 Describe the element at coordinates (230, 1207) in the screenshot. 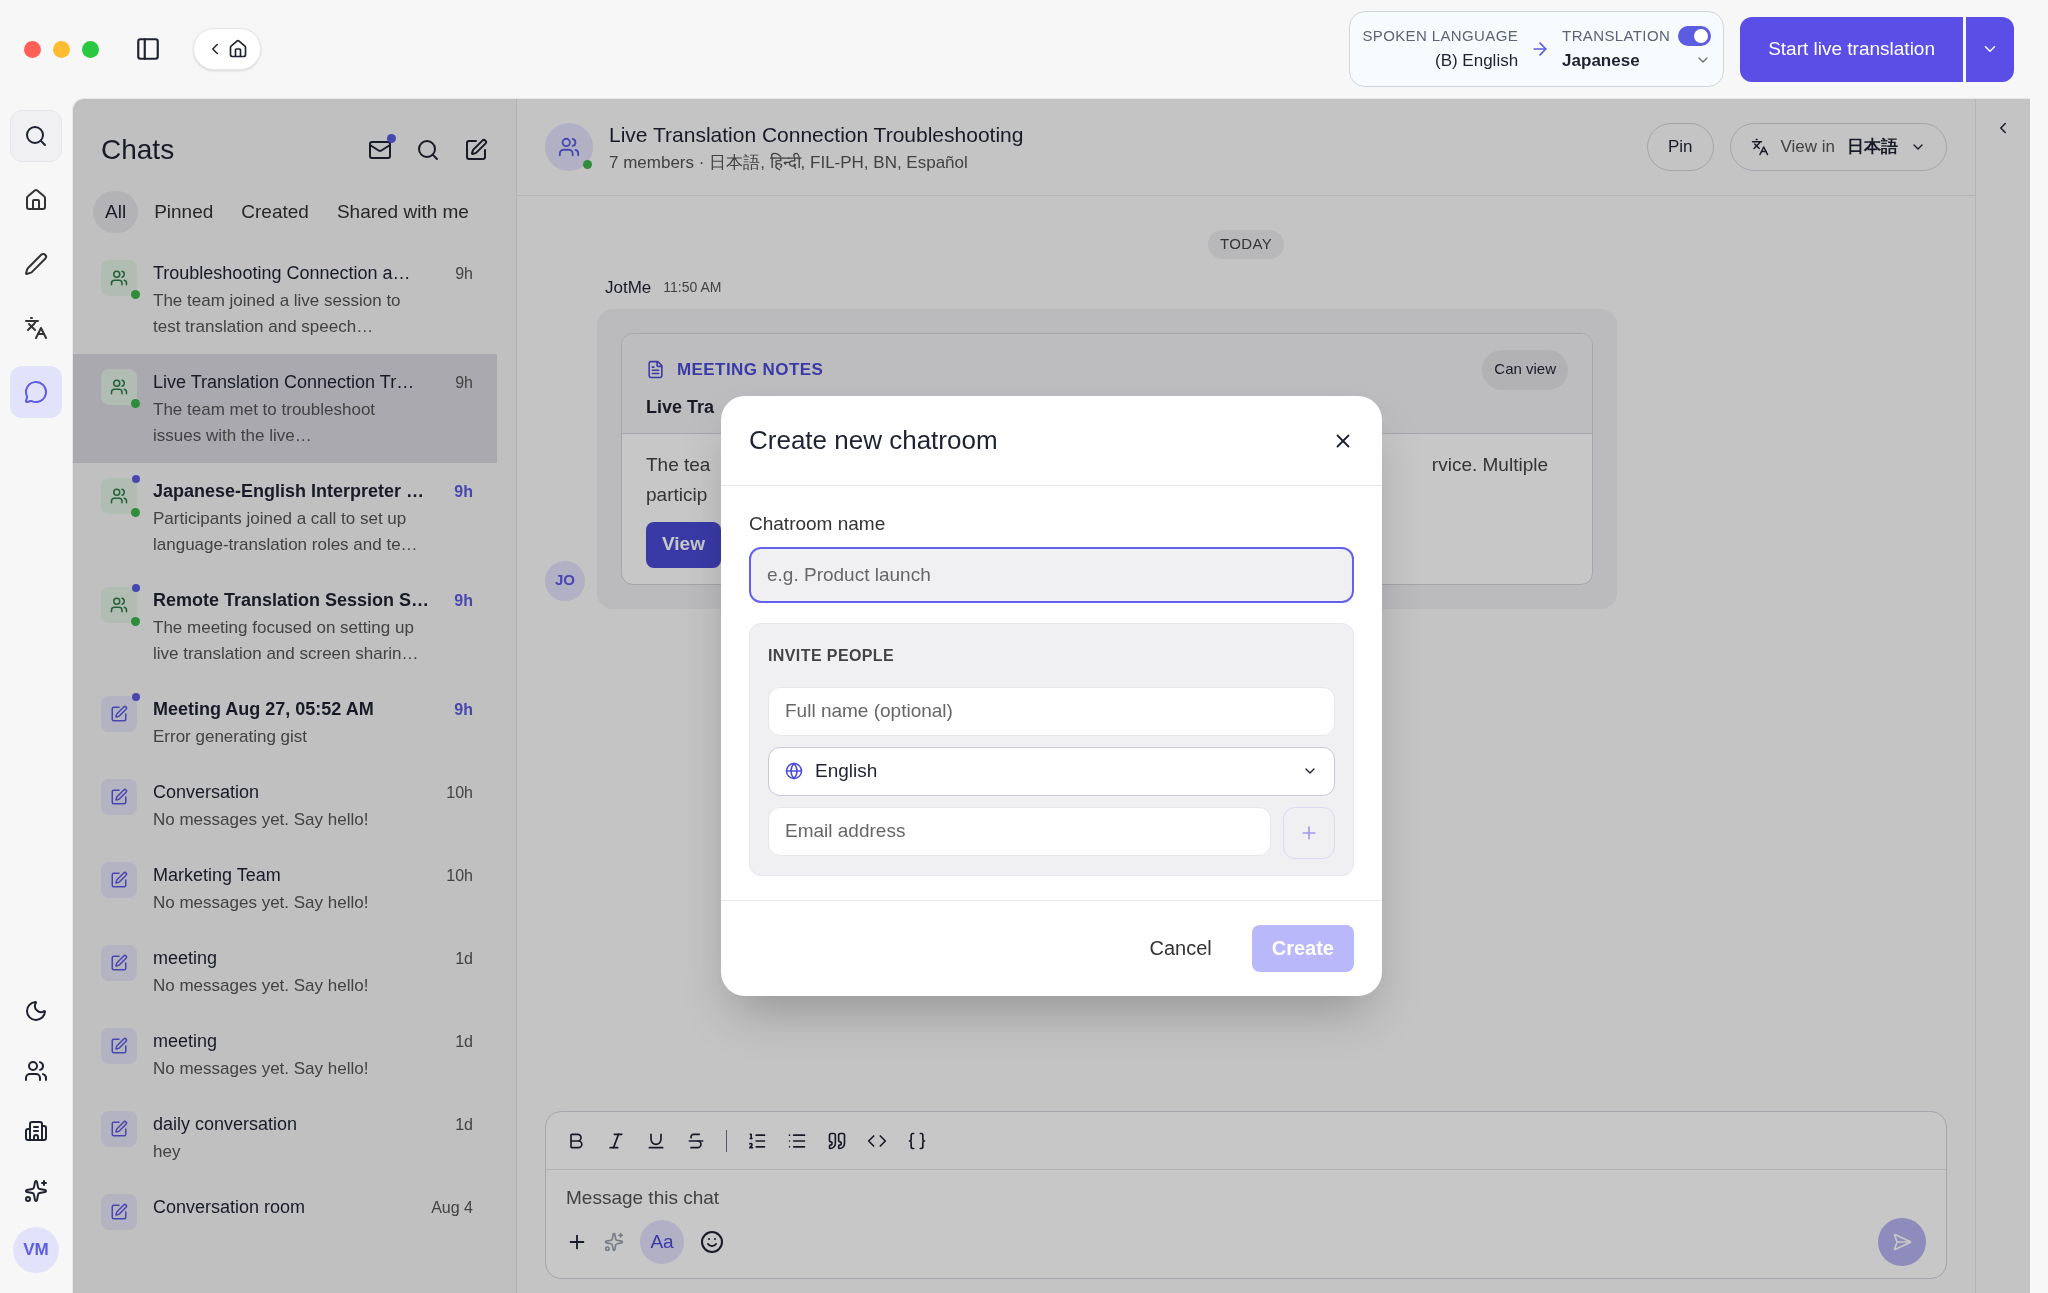

I see `chat-title: Conversation room` at that location.